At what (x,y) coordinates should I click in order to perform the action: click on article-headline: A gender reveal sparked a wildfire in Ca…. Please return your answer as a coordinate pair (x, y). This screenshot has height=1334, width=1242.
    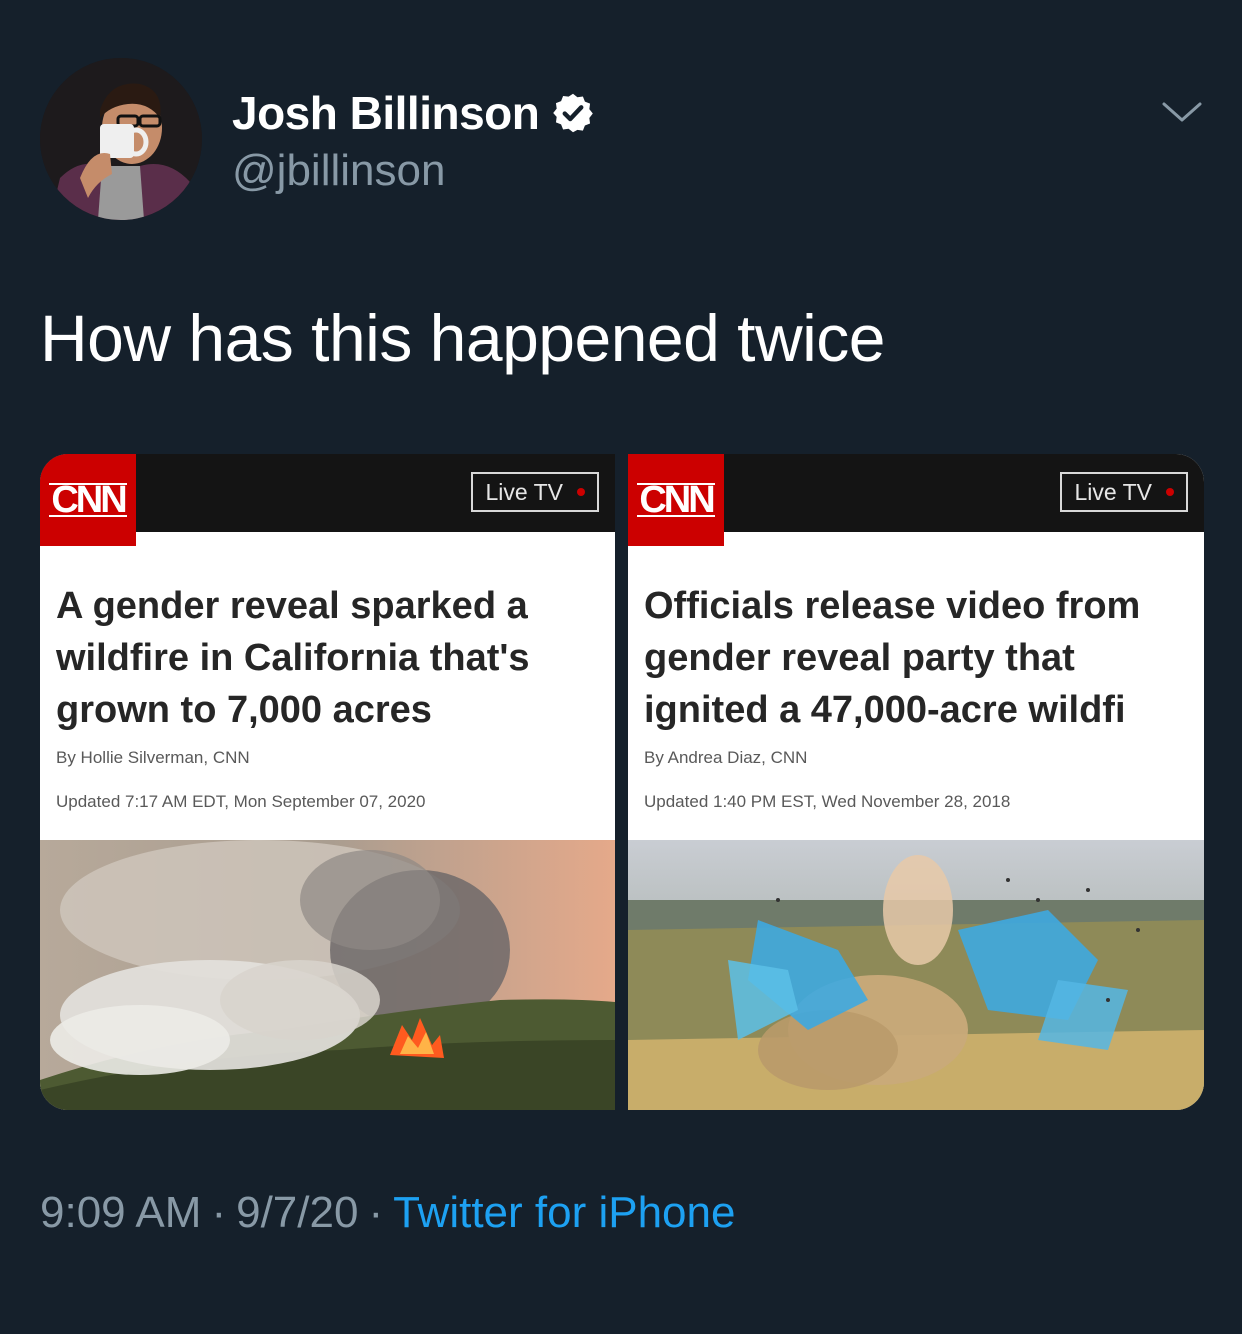
    Looking at the image, I should click on (335, 658).